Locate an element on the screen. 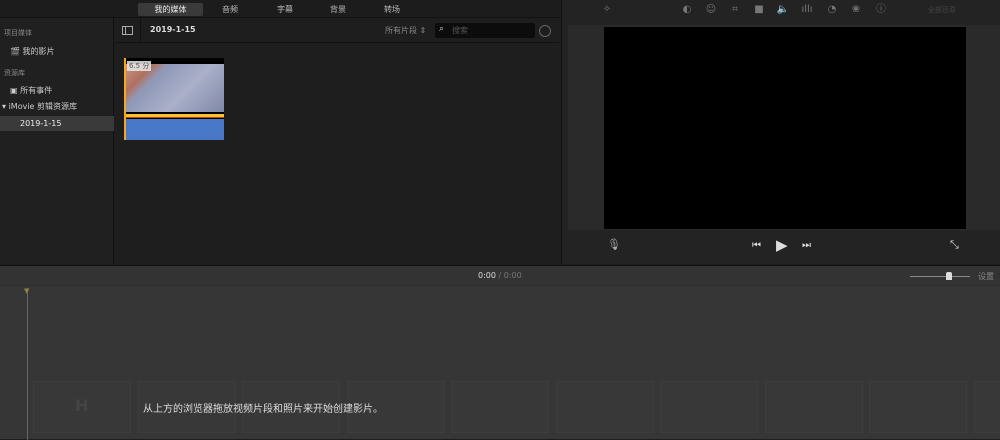  clip-audio-waveform is located at coordinates (174, 129).